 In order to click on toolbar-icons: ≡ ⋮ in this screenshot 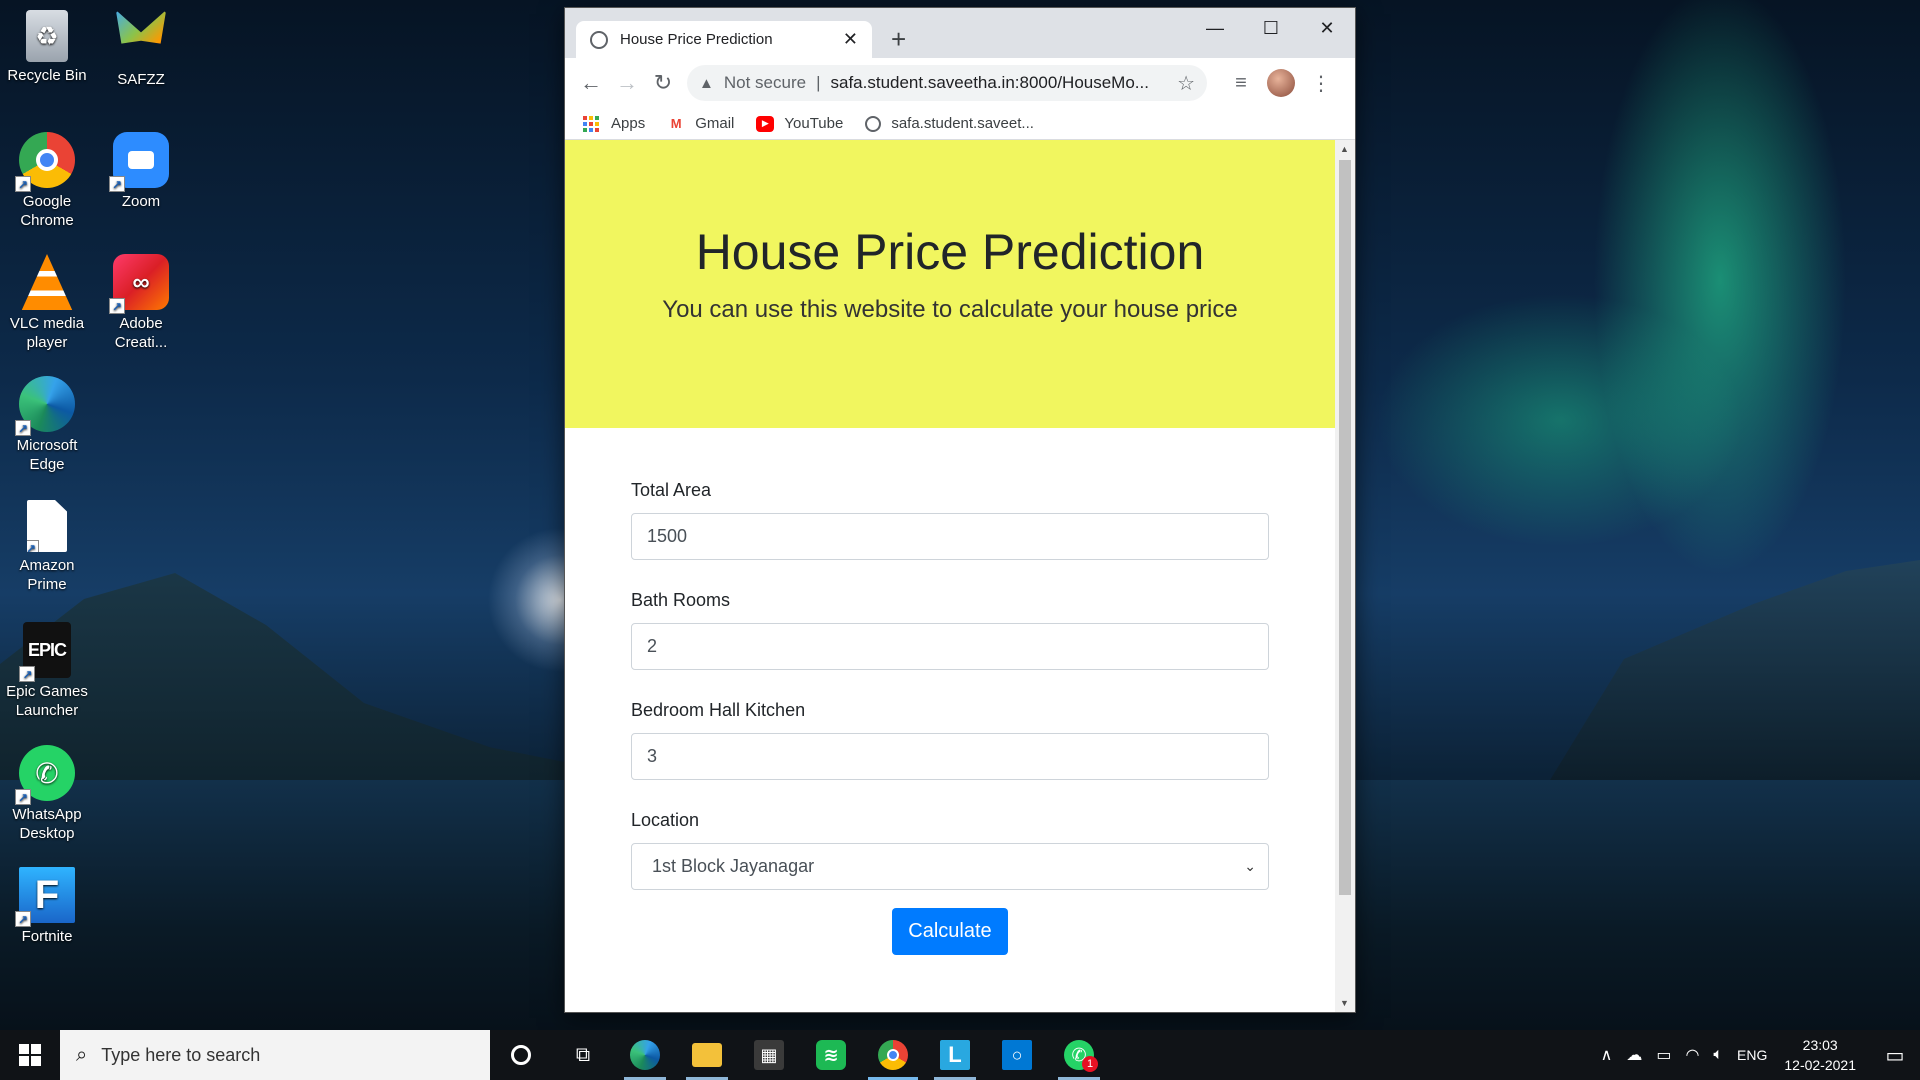, I will do `click(1281, 83)`.